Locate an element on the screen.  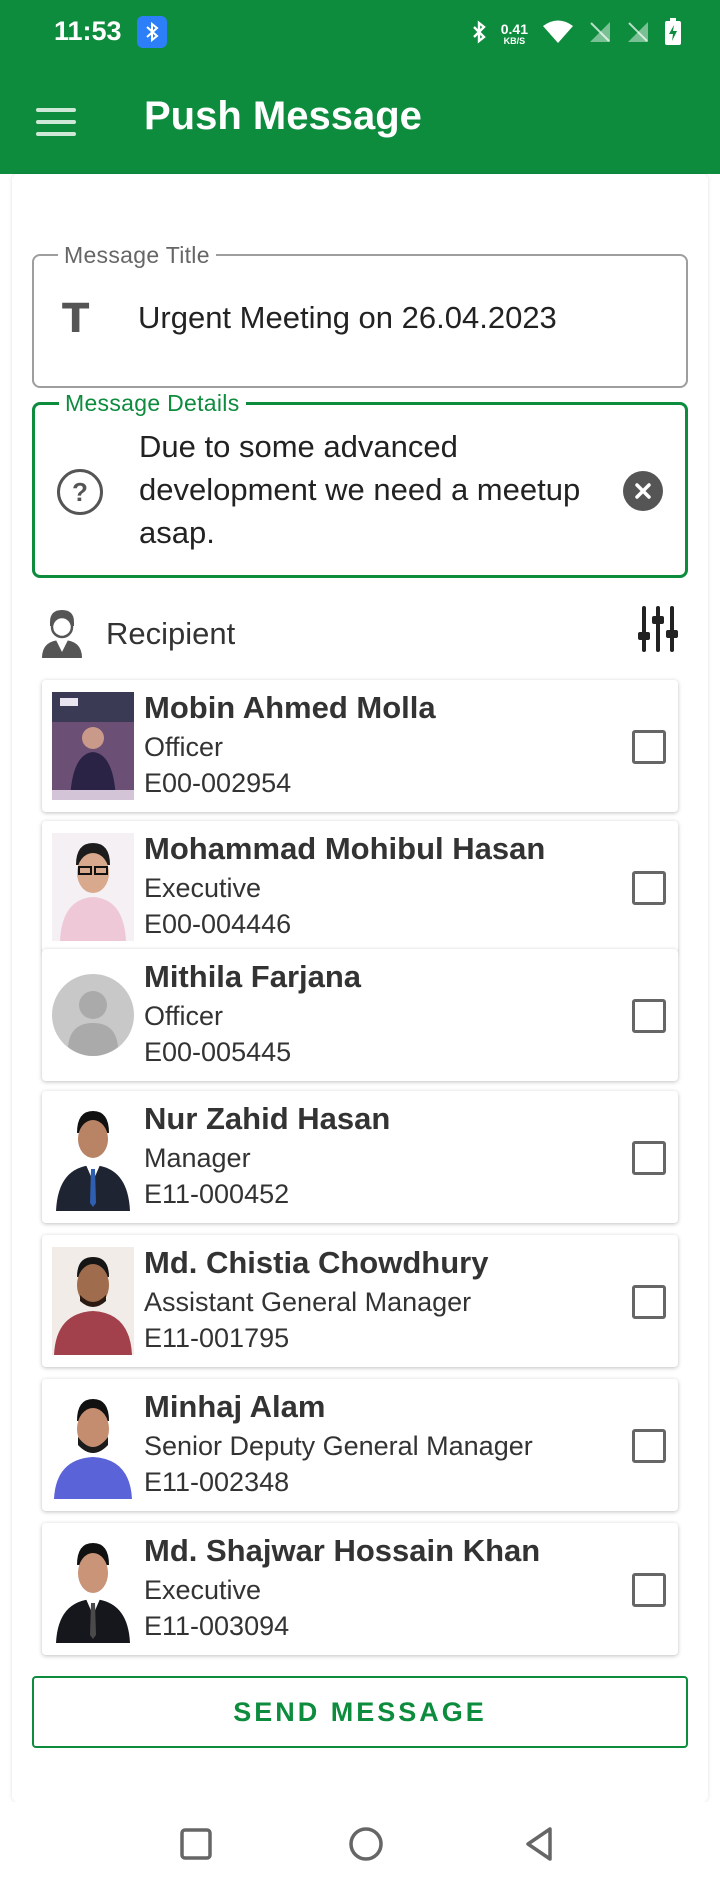
recipient-name: Mithila Farjana is located at coordinates (253, 976).